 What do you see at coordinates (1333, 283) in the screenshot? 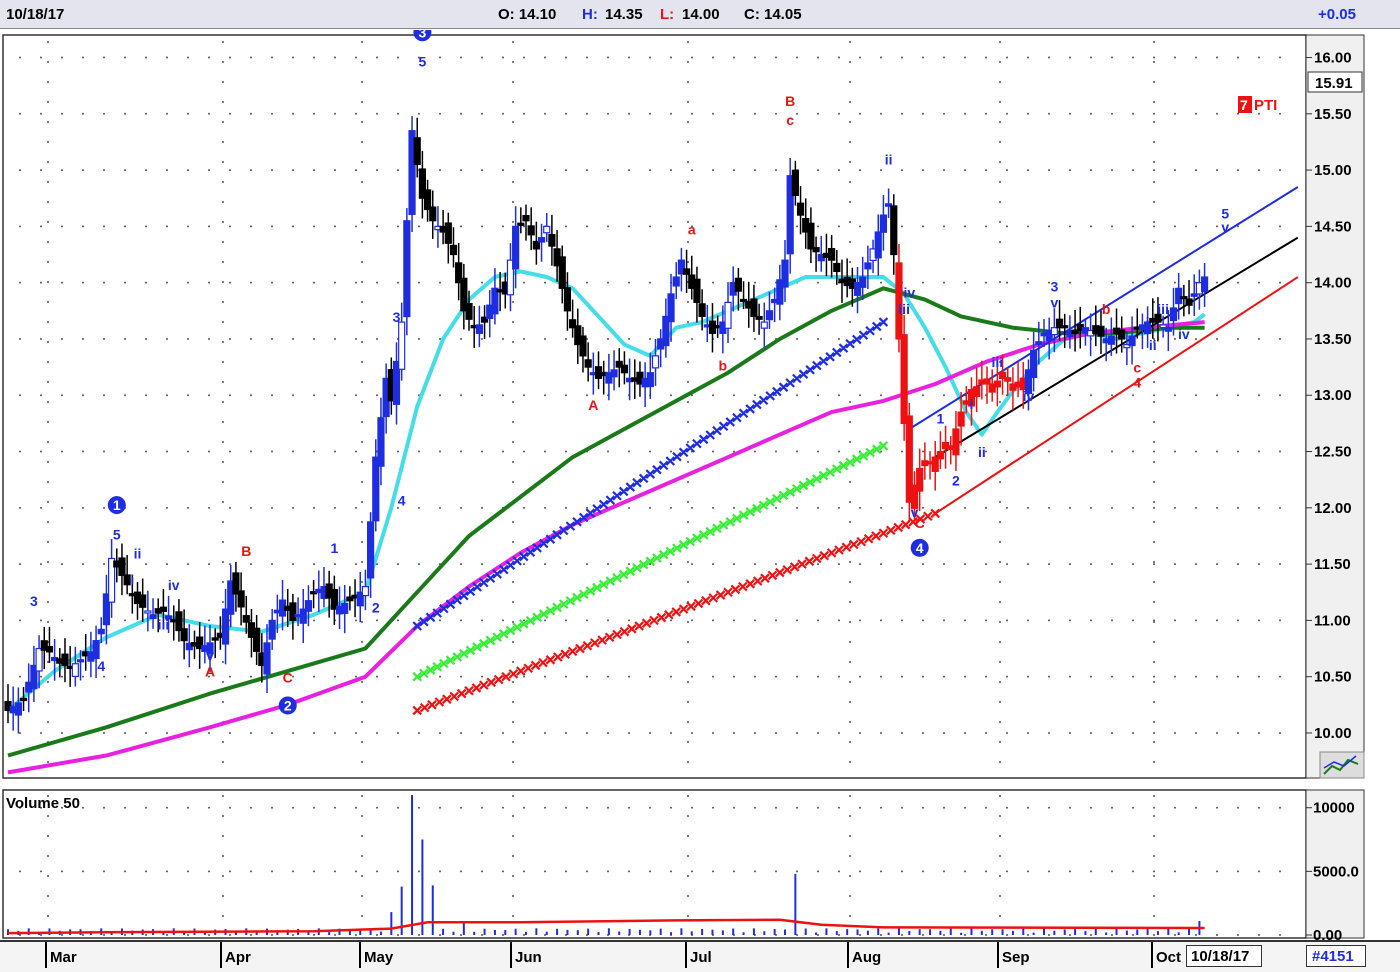
I see `price-tick-label: 14.00` at bounding box center [1333, 283].